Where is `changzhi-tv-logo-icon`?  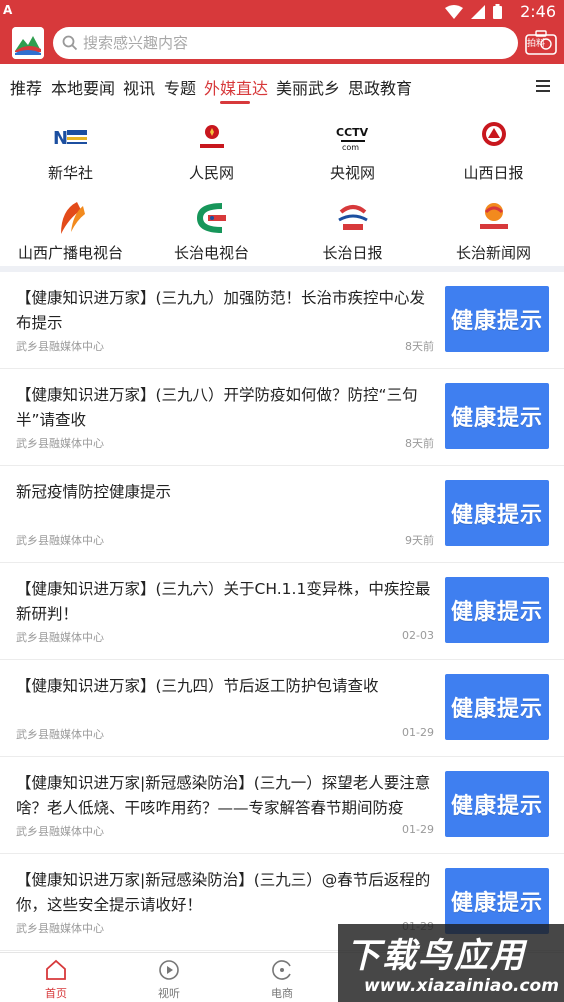
changzhi-tv-logo-icon is located at coordinates (211, 218).